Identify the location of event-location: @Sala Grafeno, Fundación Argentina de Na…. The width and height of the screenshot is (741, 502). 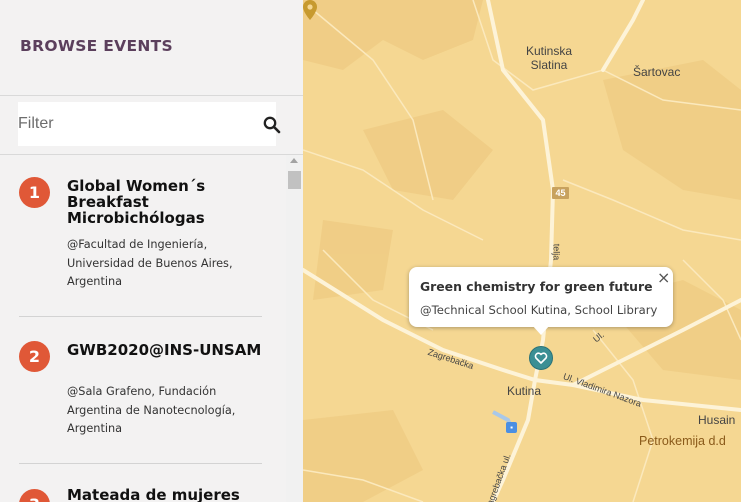
(151, 410).